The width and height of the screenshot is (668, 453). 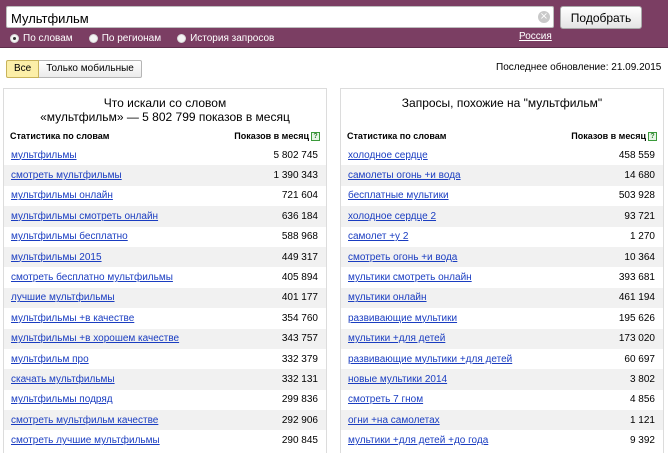 I want to click on keyword-link: мультфильмы онлайн, so click(x=62, y=195).